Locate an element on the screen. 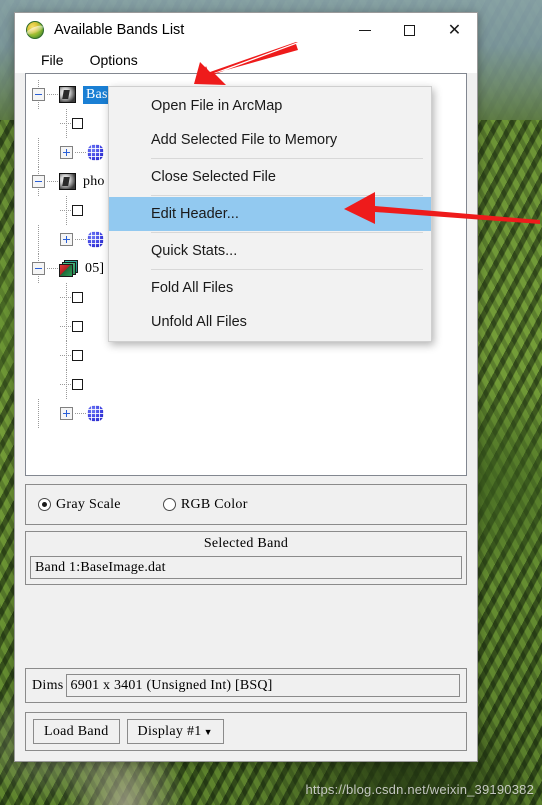 This screenshot has width=542, height=805. menu-item-open-file-in-arcmap: Open File in ArcMap is located at coordinates (270, 106).